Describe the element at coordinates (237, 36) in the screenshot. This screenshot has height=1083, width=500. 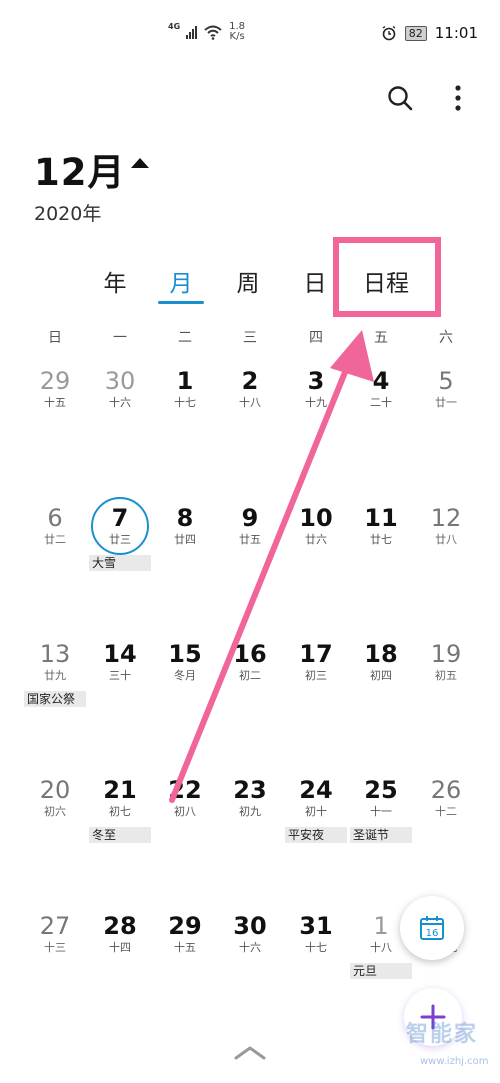
I see `speed-unit: K/s` at that location.